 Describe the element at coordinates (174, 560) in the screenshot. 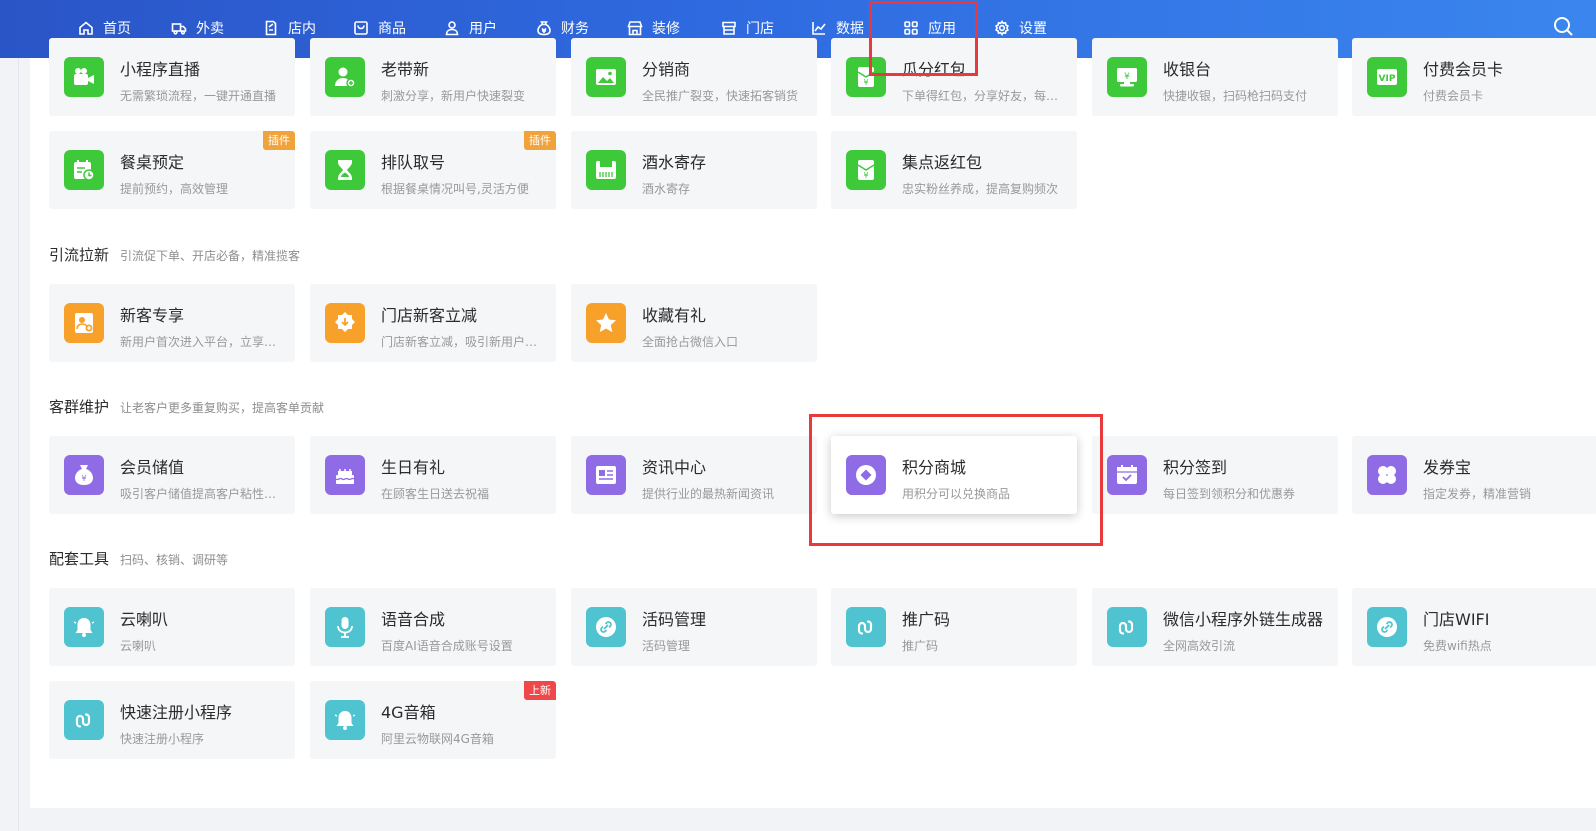

I see `section-desc: 扫码、核销、调研等` at that location.